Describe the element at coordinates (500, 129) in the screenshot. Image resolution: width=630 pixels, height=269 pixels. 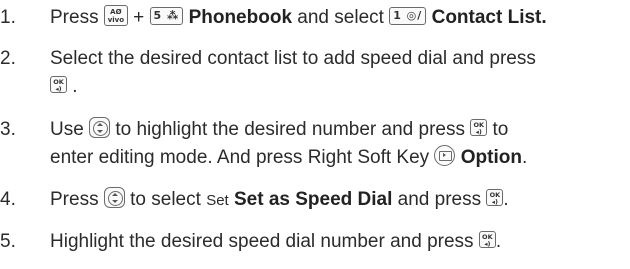
I see `step-text-to: to` at that location.